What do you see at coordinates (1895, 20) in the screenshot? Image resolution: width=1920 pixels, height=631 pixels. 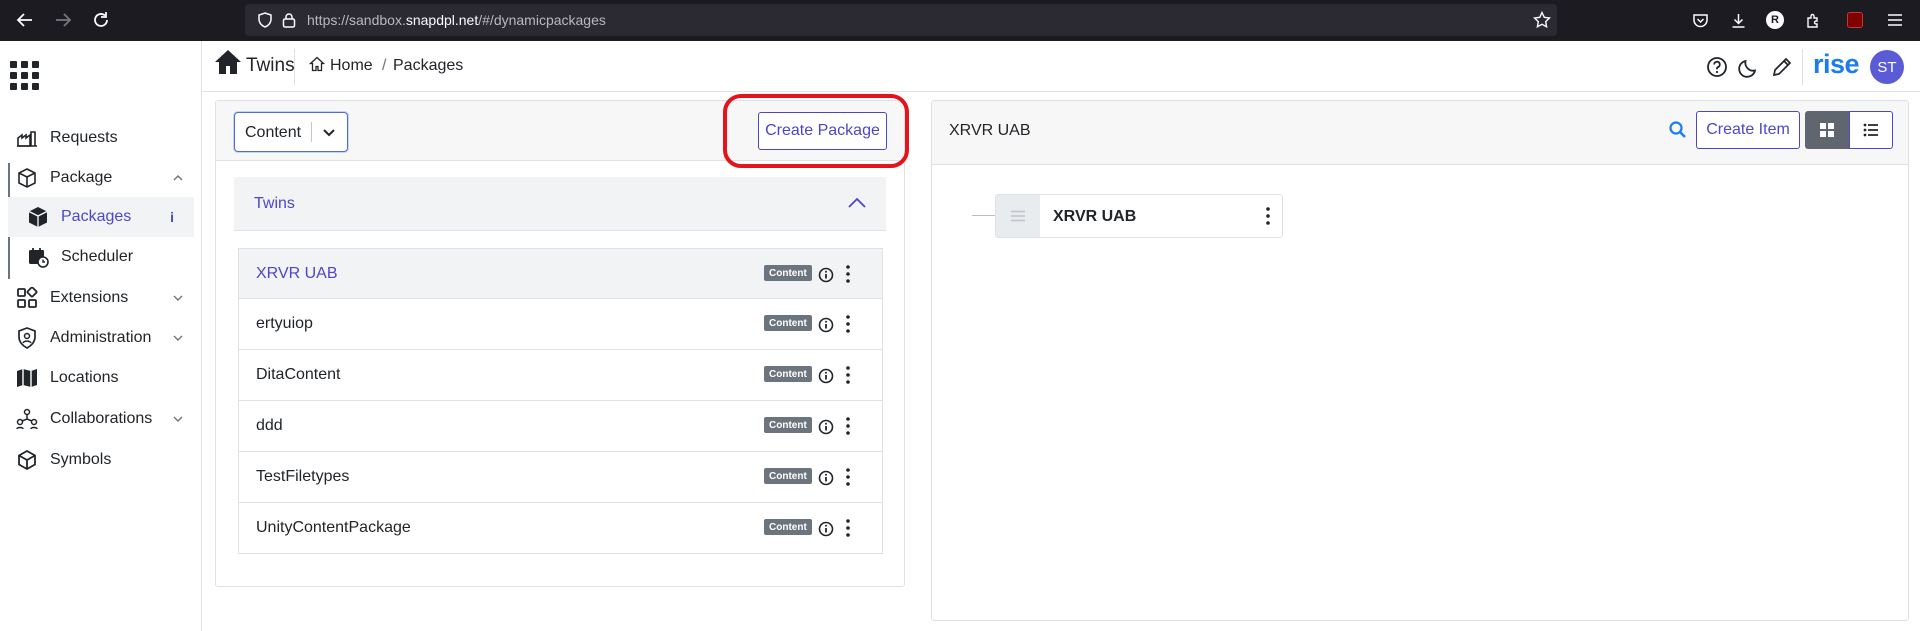 I see `menu-hamburger-icon` at bounding box center [1895, 20].